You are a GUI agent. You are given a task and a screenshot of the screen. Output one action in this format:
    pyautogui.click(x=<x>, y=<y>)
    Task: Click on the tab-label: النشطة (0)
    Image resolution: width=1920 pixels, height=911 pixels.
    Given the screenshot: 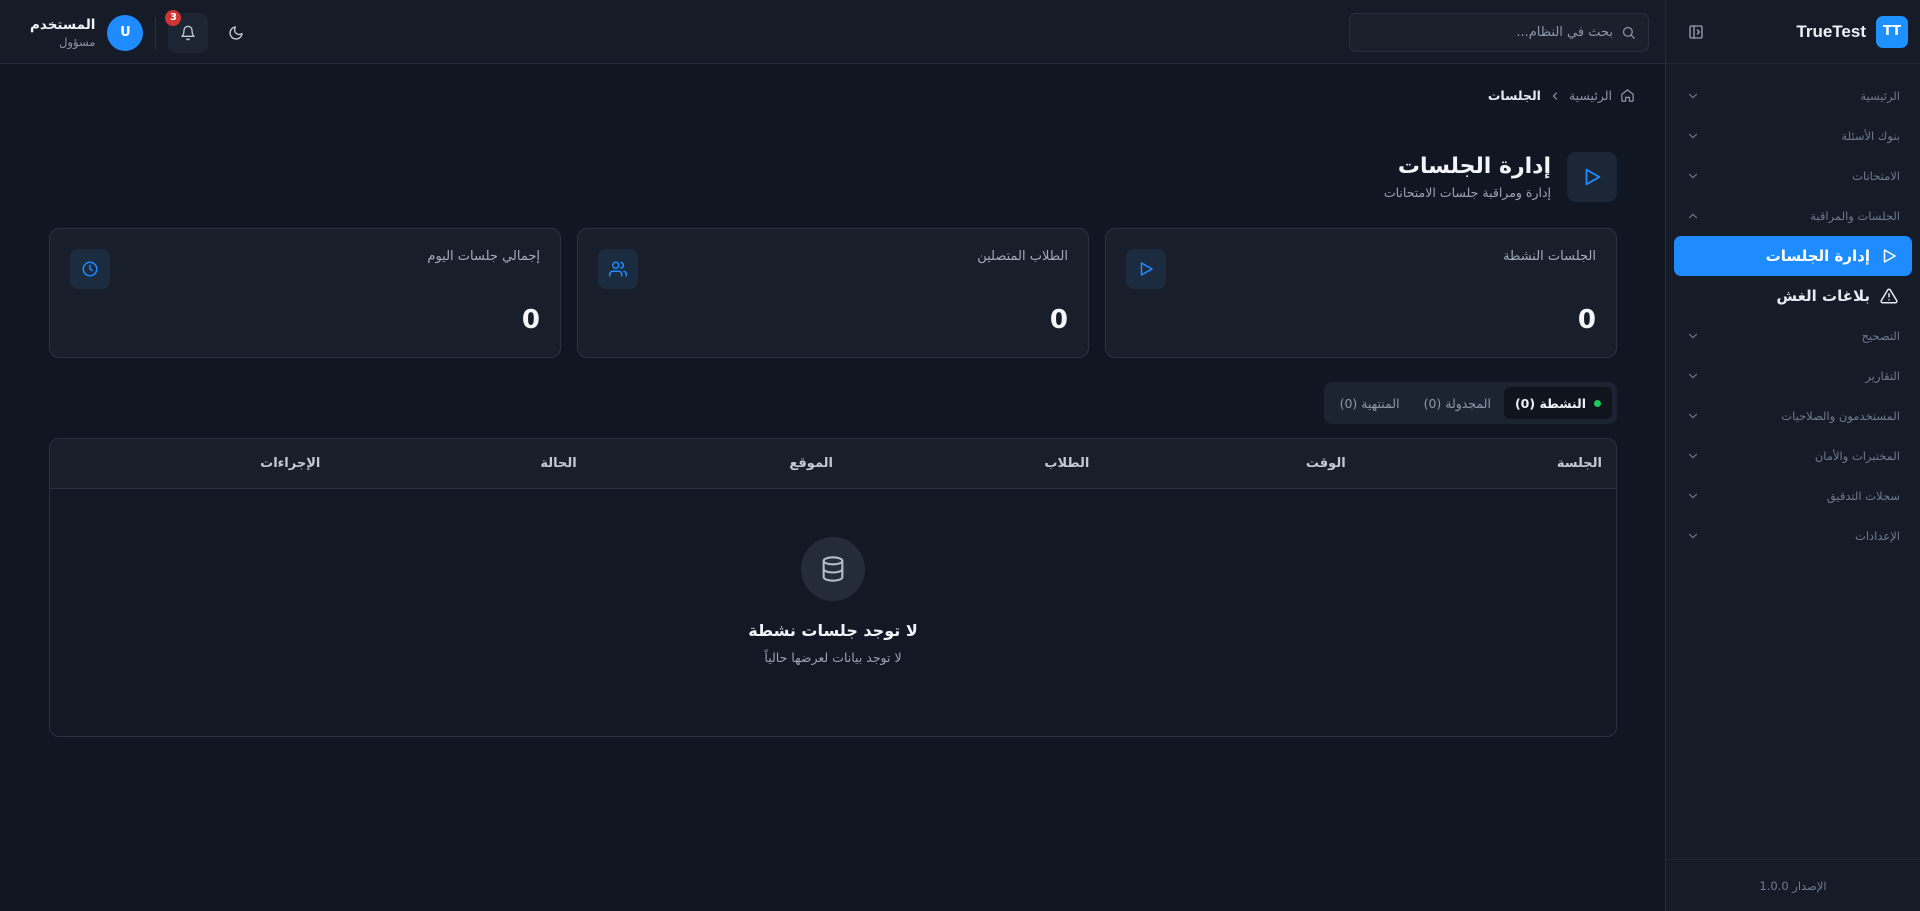 What is the action you would take?
    pyautogui.click(x=1550, y=403)
    